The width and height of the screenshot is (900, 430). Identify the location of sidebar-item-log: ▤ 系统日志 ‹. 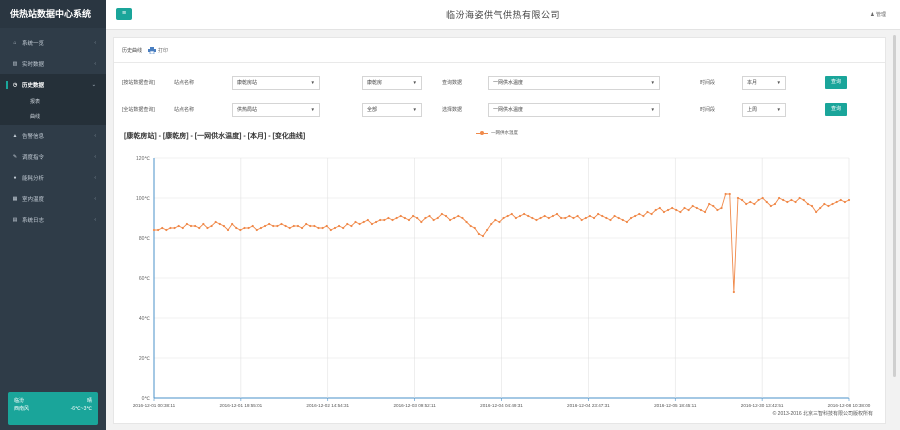
(53, 219).